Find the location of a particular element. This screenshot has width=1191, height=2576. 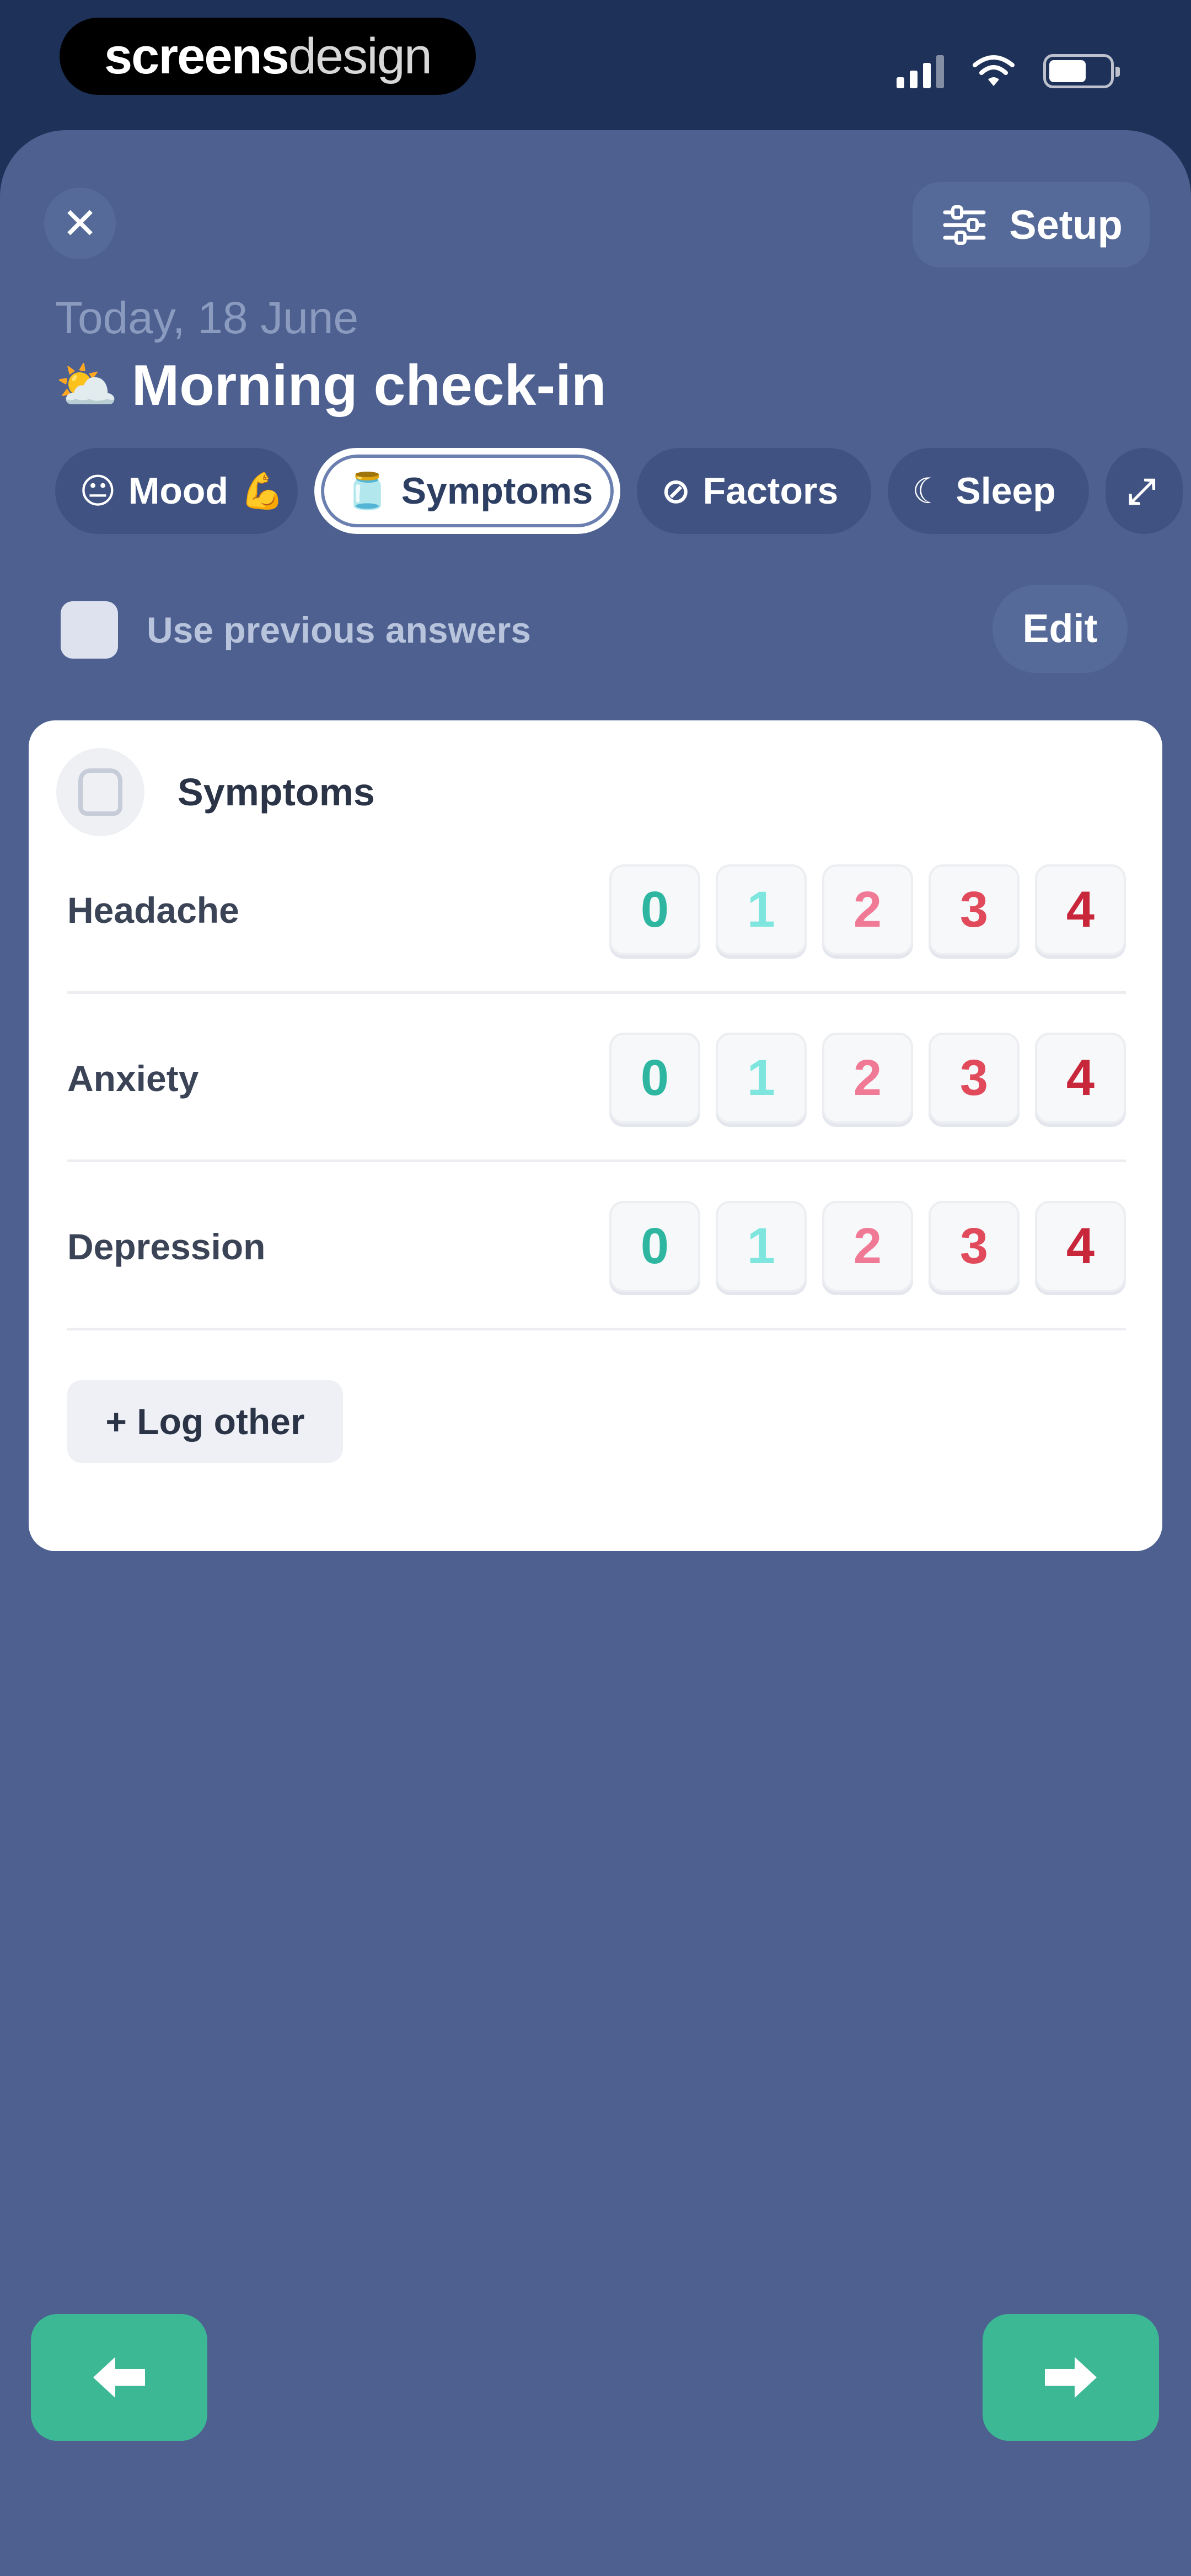

edit-button: Edit is located at coordinates (1060, 629).